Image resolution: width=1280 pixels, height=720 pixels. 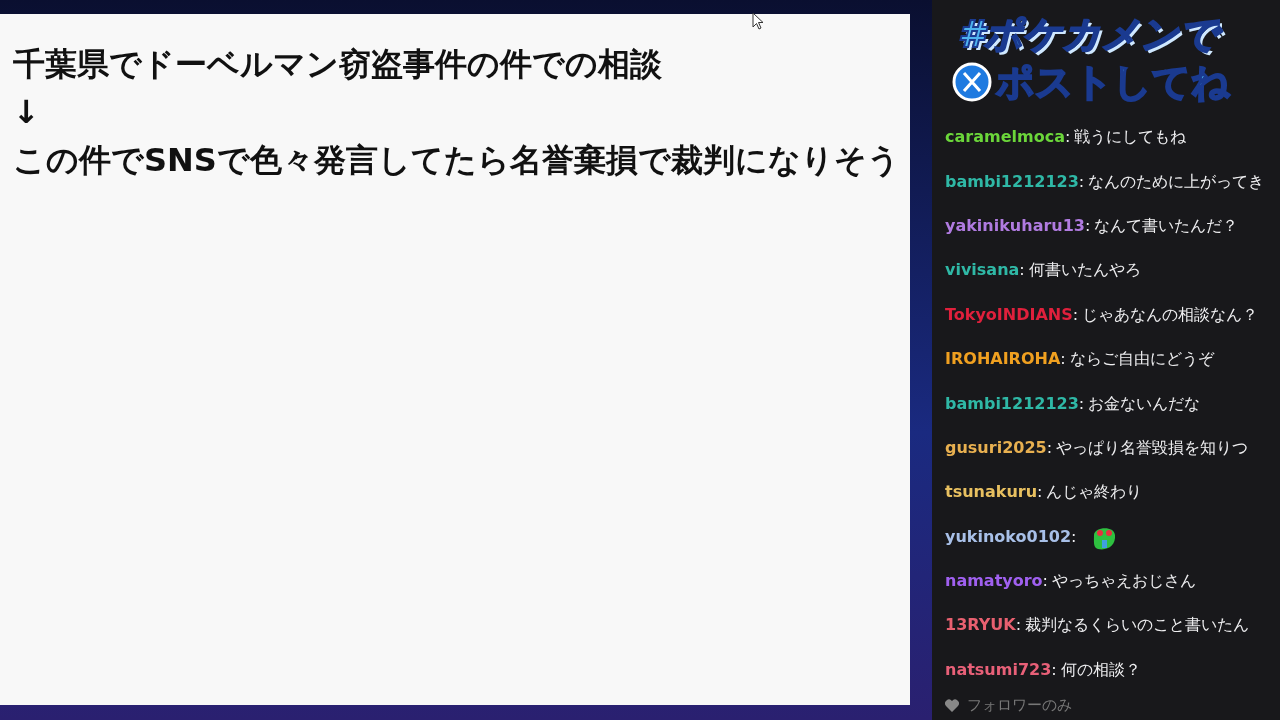 I want to click on chat-message: なんのために上がってき, so click(x=1176, y=181).